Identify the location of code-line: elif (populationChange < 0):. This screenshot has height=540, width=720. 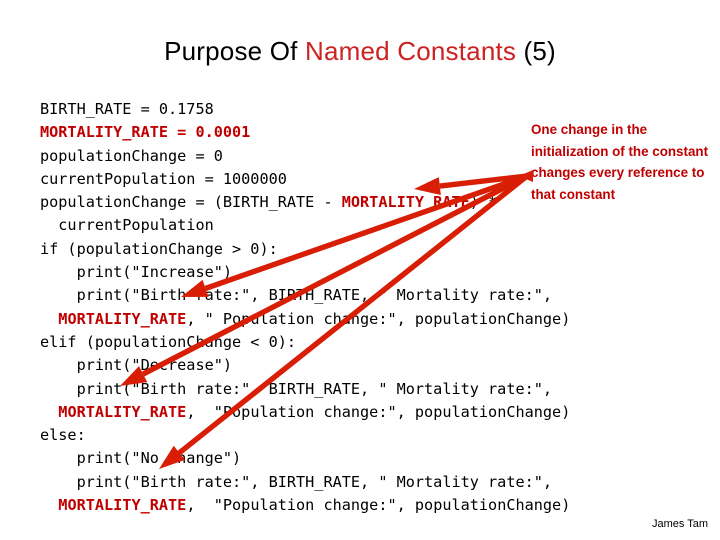
(340, 342).